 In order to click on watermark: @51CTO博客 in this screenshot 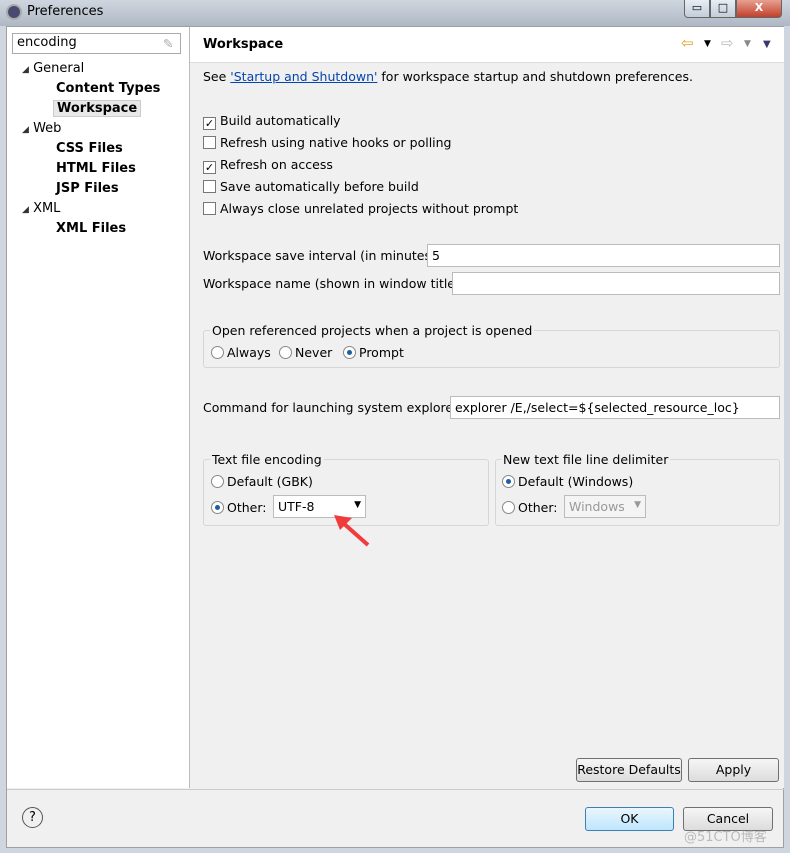, I will do `click(725, 837)`.